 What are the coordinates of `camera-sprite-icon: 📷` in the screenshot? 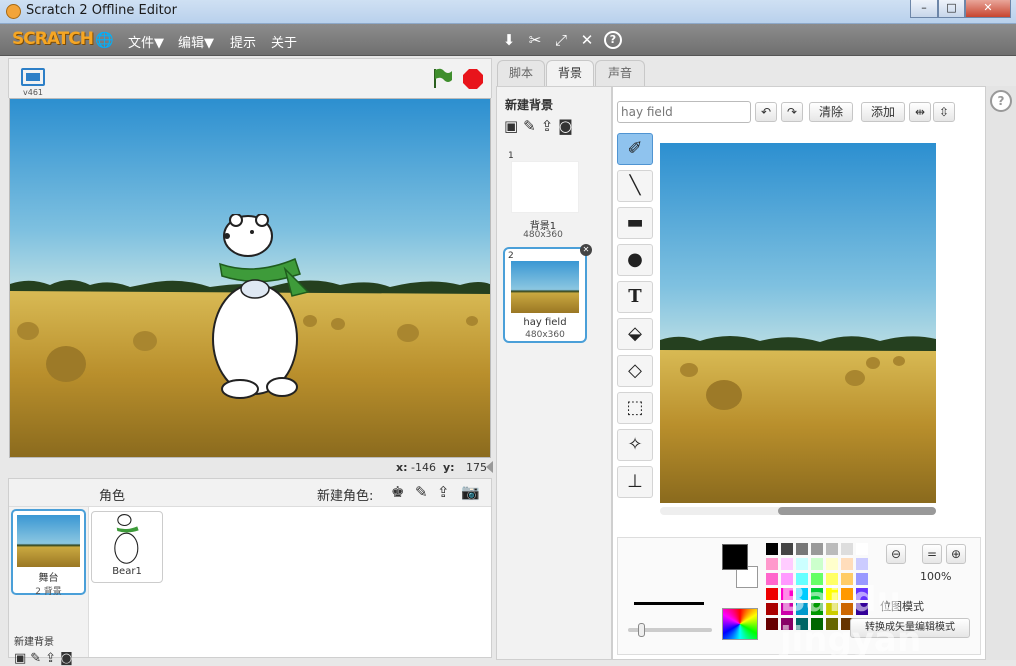 It's located at (470, 492).